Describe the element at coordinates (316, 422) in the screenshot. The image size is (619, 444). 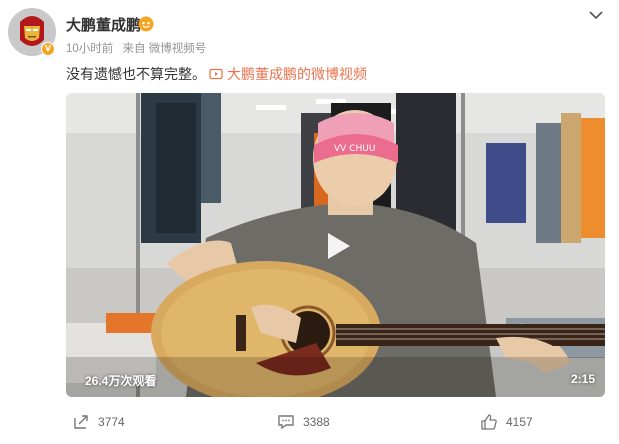
I see `comment-count: 3388` at that location.